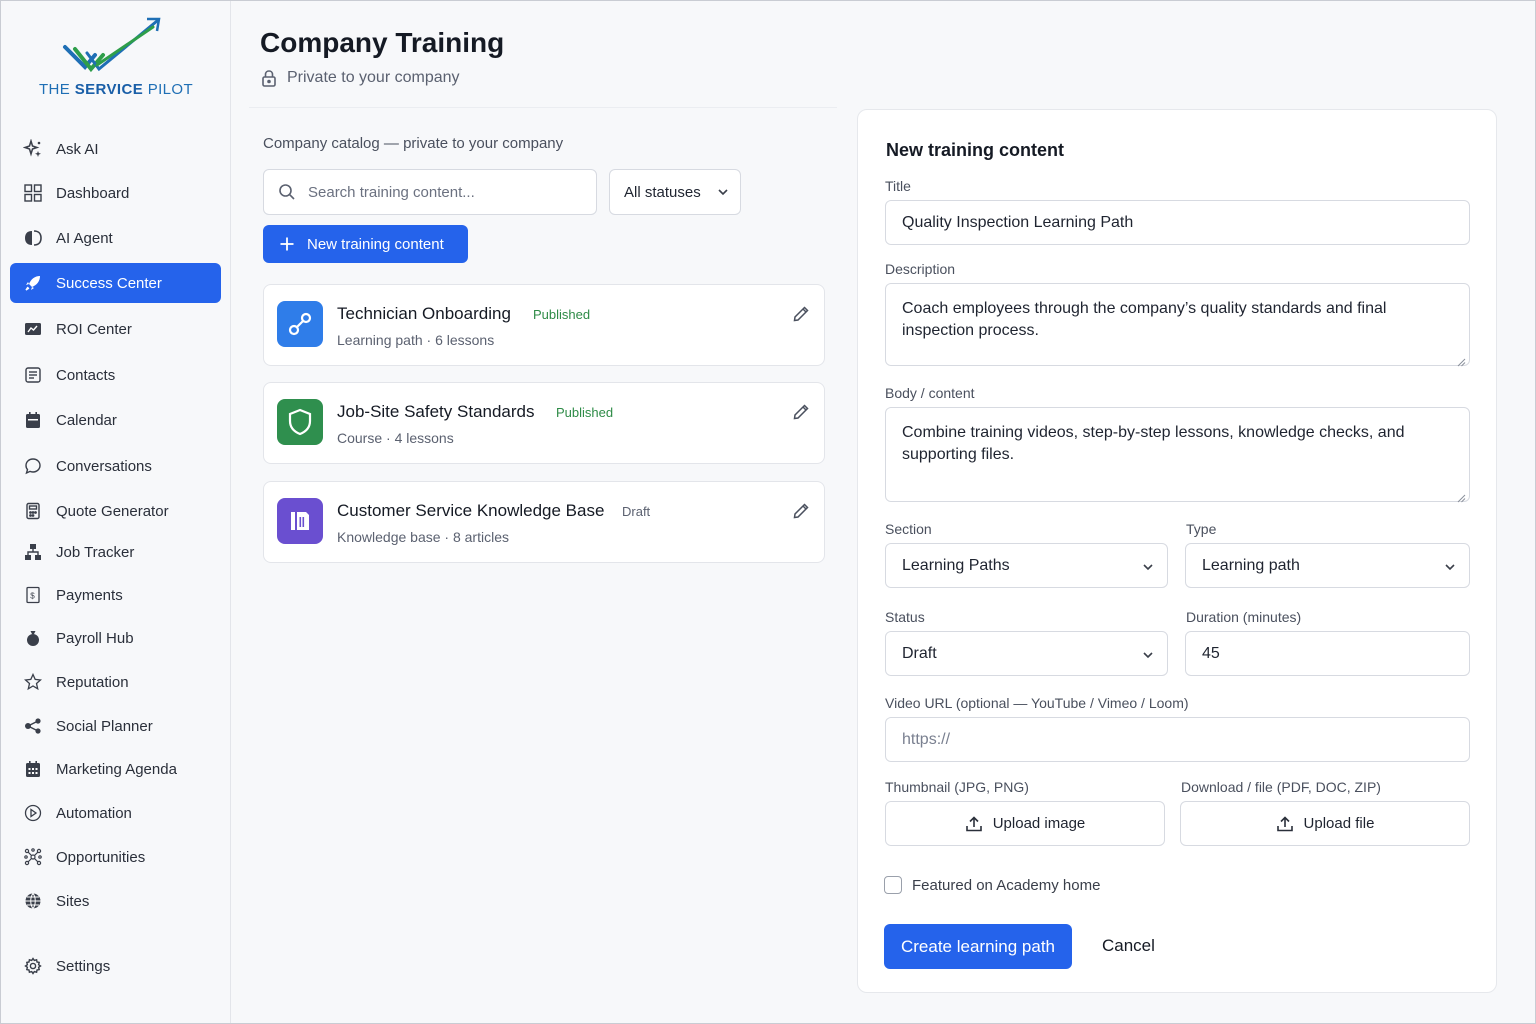  I want to click on network-icon, so click(33, 552).